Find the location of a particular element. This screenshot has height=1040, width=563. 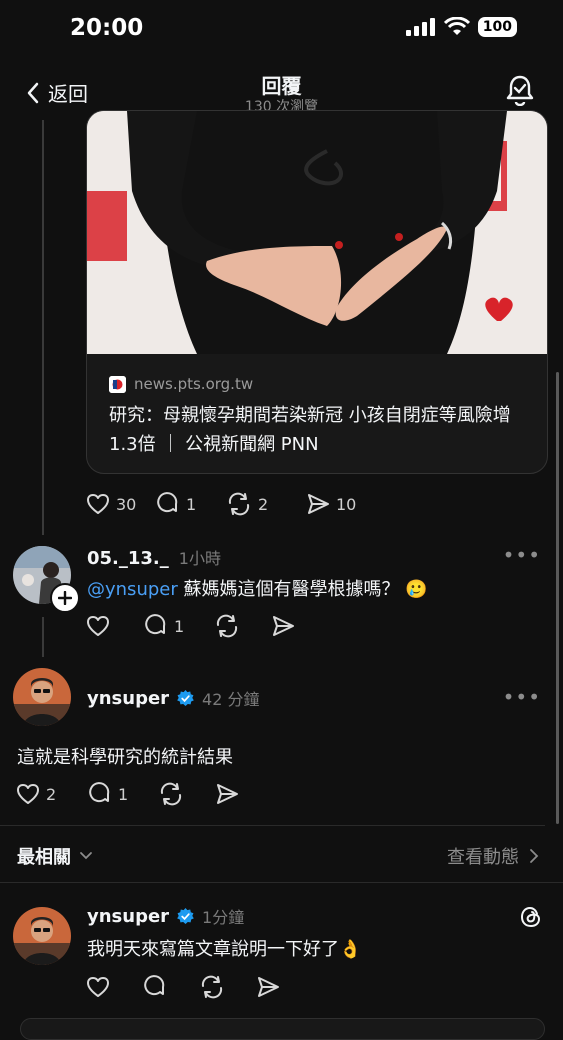

timestamp: 42 分鐘 is located at coordinates (231, 699).